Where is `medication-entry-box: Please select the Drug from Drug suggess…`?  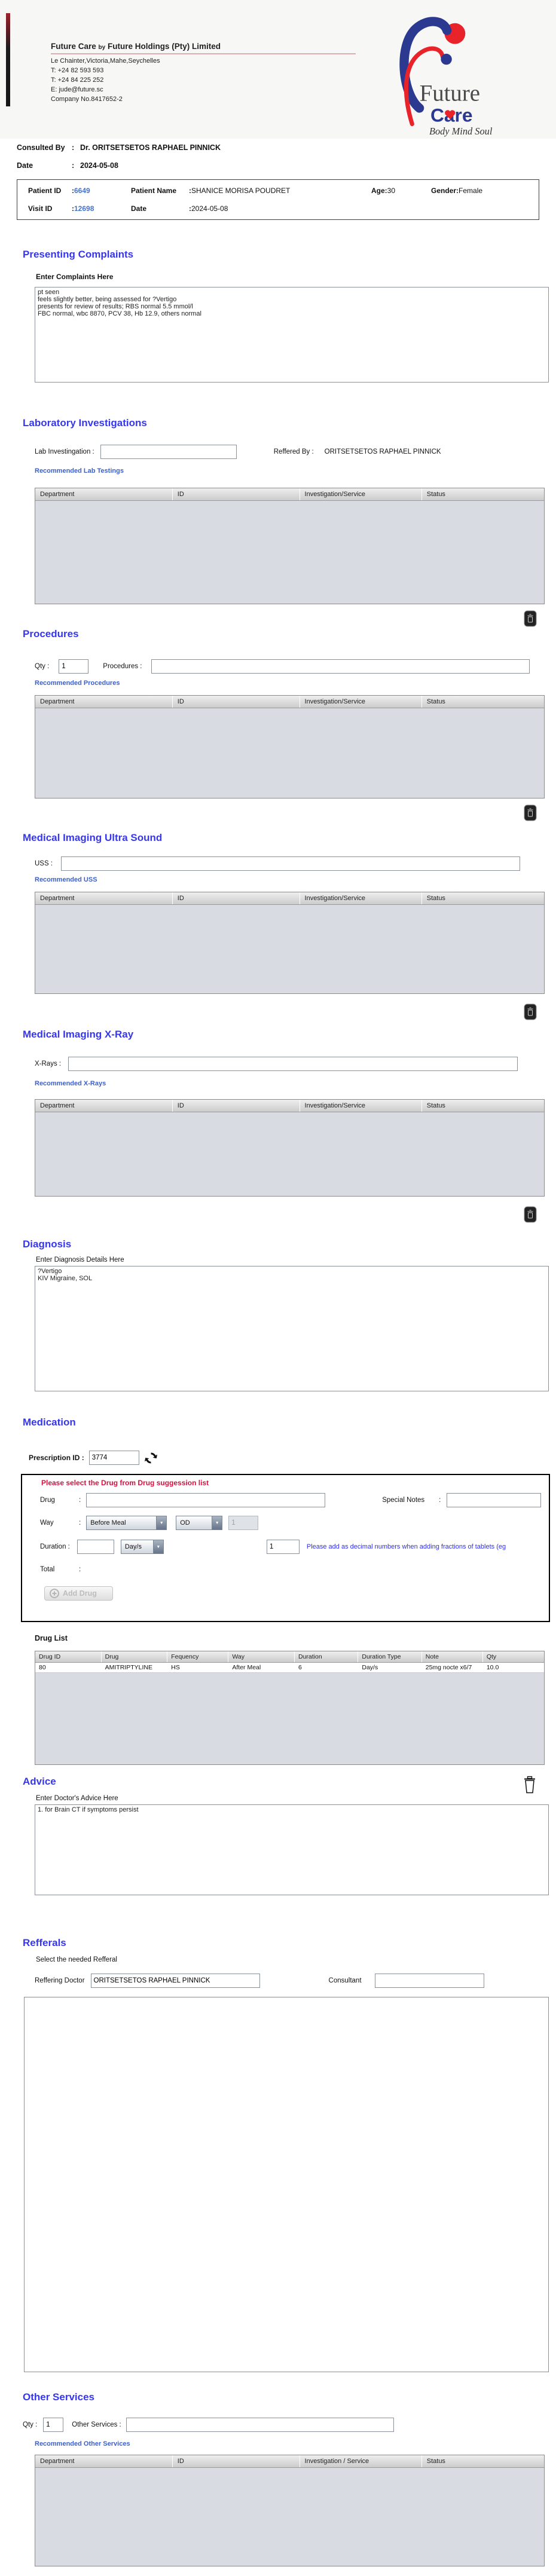
medication-entry-box: Please select the Drug from Drug suggess… is located at coordinates (285, 1548).